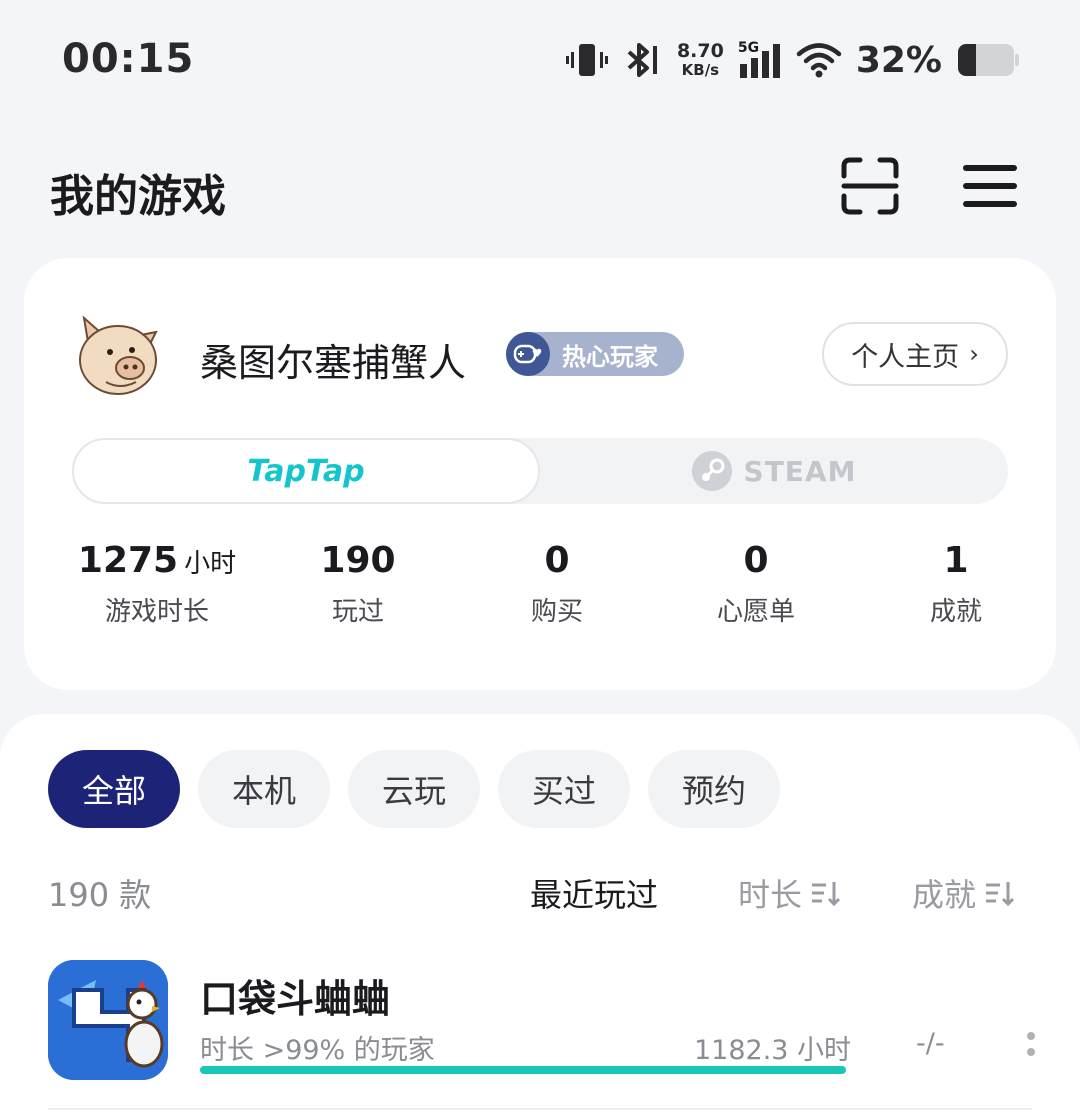 This screenshot has width=1080, height=1119. I want to click on steam-logo-icon, so click(711, 471).